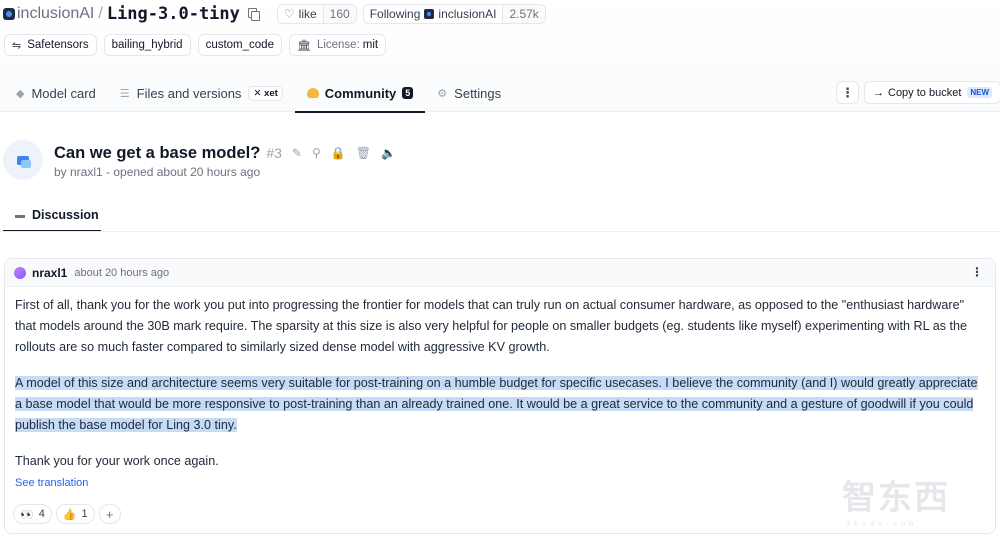  I want to click on tag-label: Safetensors, so click(58, 45).